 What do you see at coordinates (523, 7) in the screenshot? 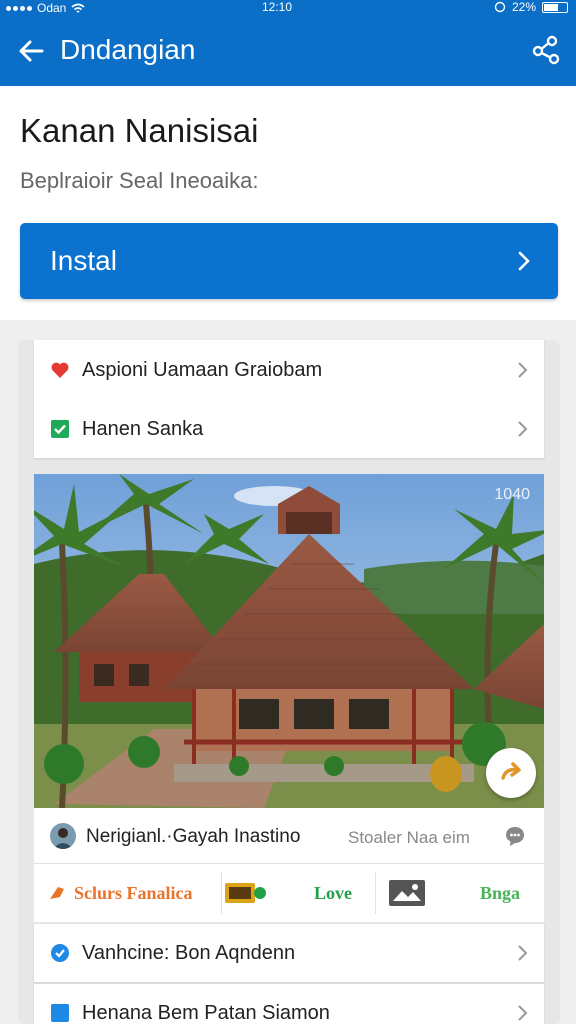
I see `battery-percent: 22%` at bounding box center [523, 7].